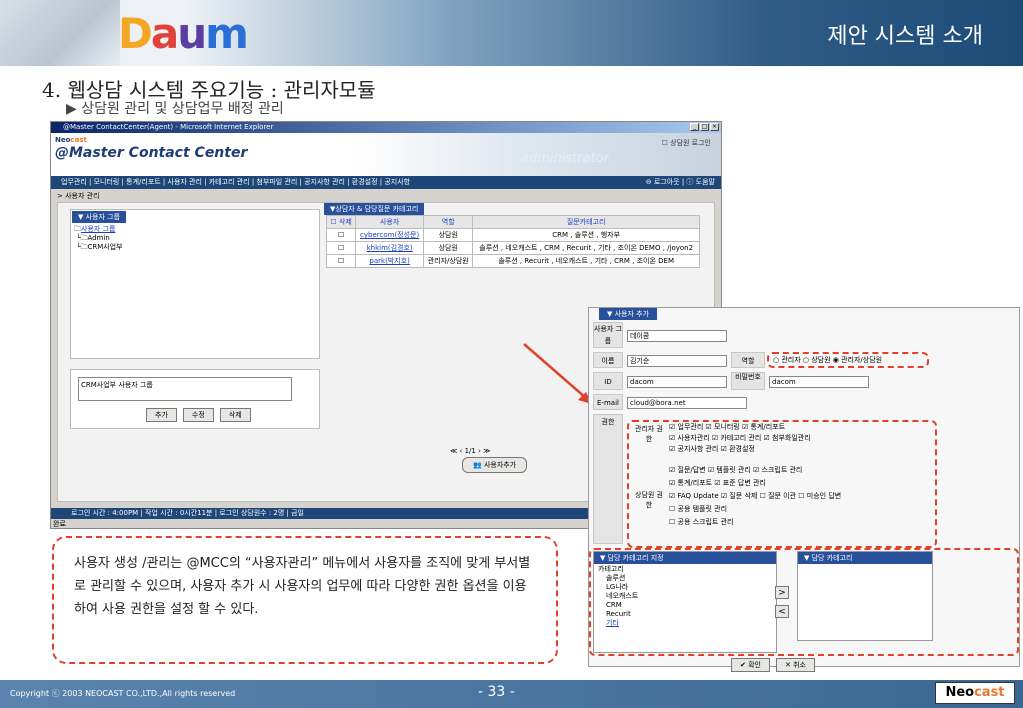  I want to click on edit-group-button: 수정, so click(198, 415).